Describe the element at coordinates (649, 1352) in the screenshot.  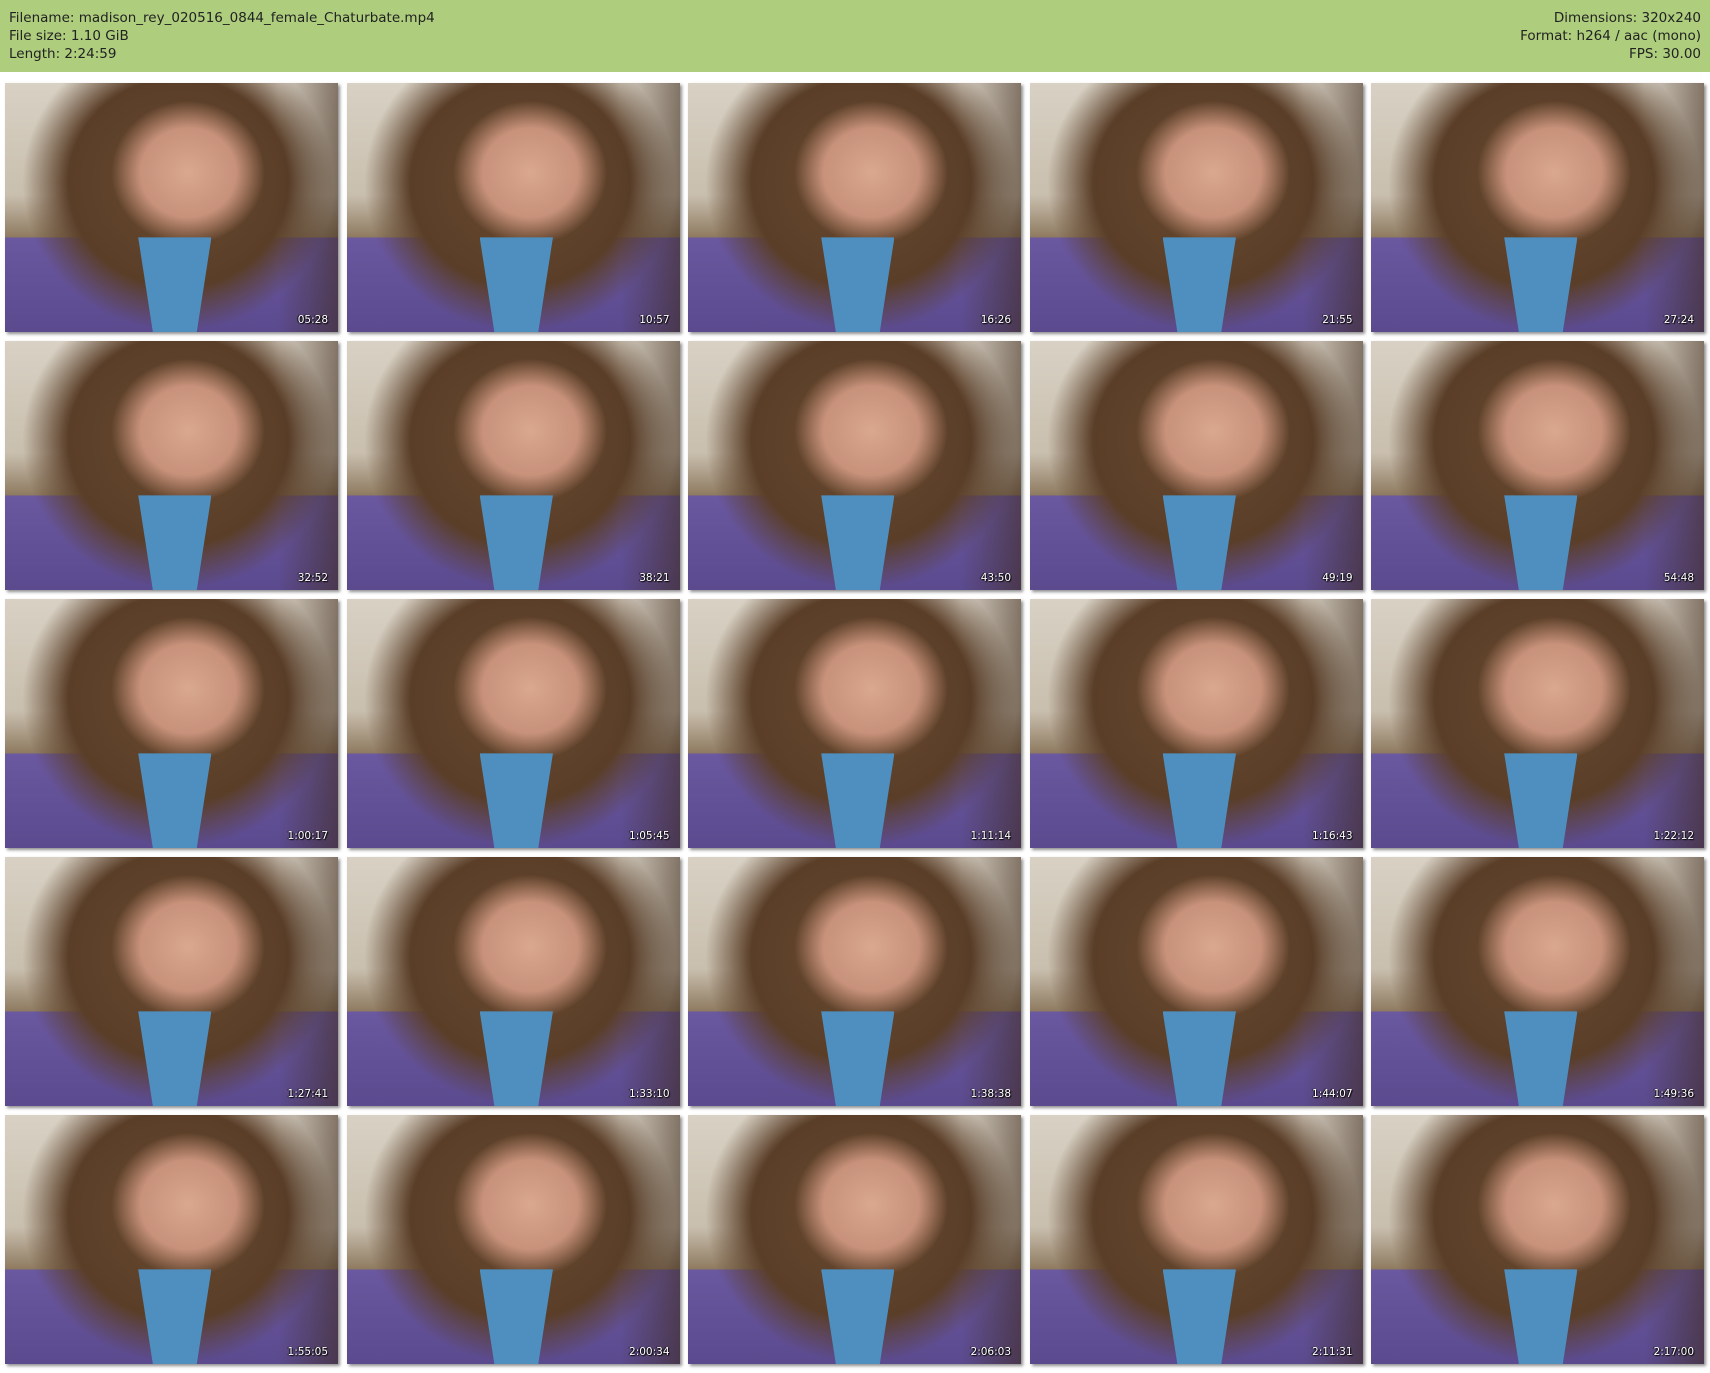
I see `frame-timestamp: 2:00:34` at that location.